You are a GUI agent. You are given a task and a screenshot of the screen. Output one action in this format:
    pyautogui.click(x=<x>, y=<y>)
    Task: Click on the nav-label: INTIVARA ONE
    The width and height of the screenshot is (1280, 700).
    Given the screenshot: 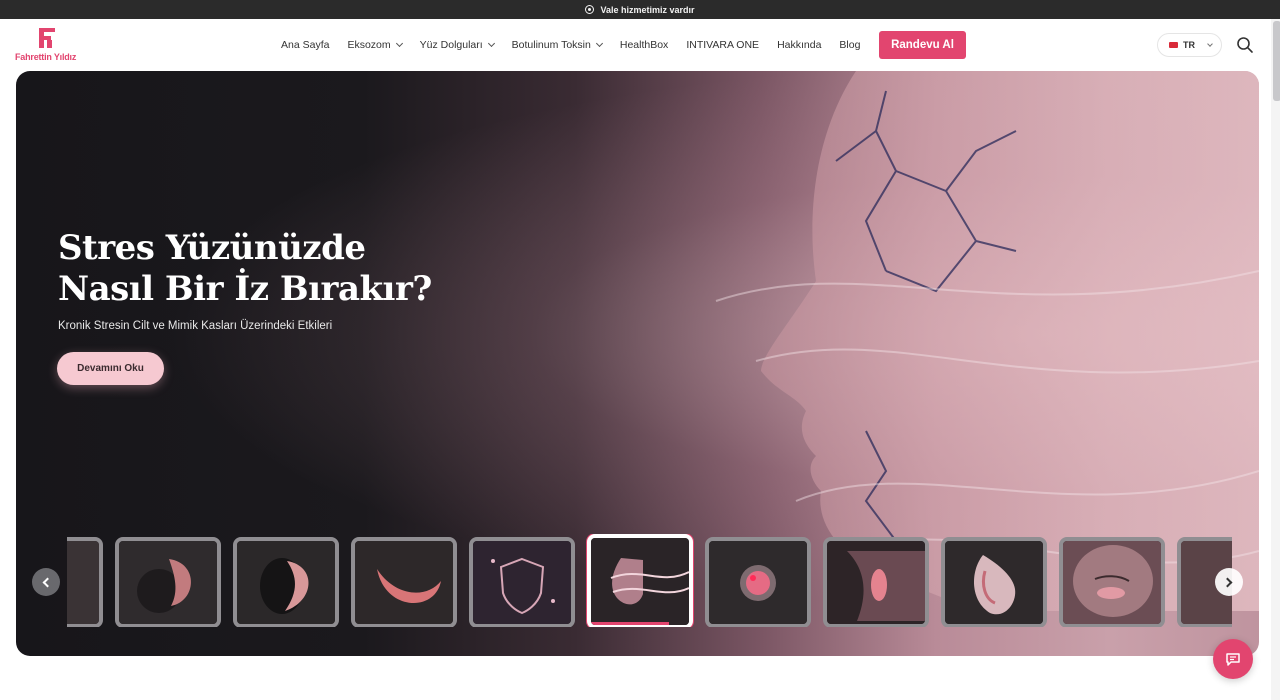 What is the action you would take?
    pyautogui.click(x=723, y=45)
    